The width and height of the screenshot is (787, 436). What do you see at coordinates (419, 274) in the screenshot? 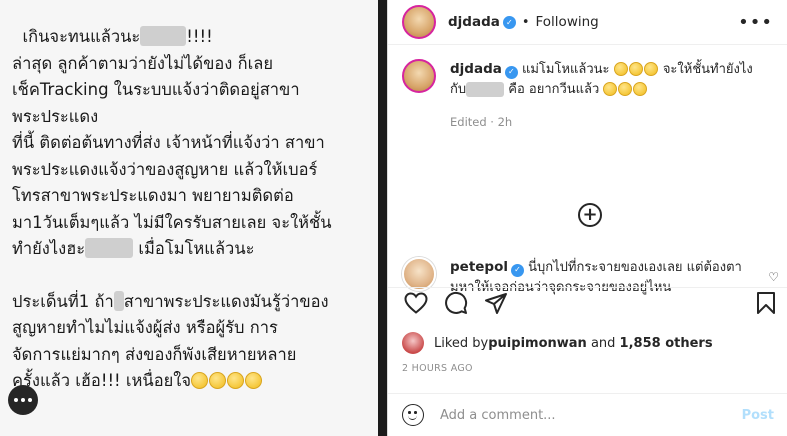
I see `commenter-avatar` at bounding box center [419, 274].